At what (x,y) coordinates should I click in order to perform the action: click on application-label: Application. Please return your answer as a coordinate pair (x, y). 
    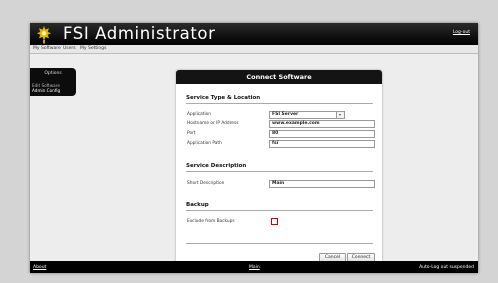
    Looking at the image, I should click on (199, 114).